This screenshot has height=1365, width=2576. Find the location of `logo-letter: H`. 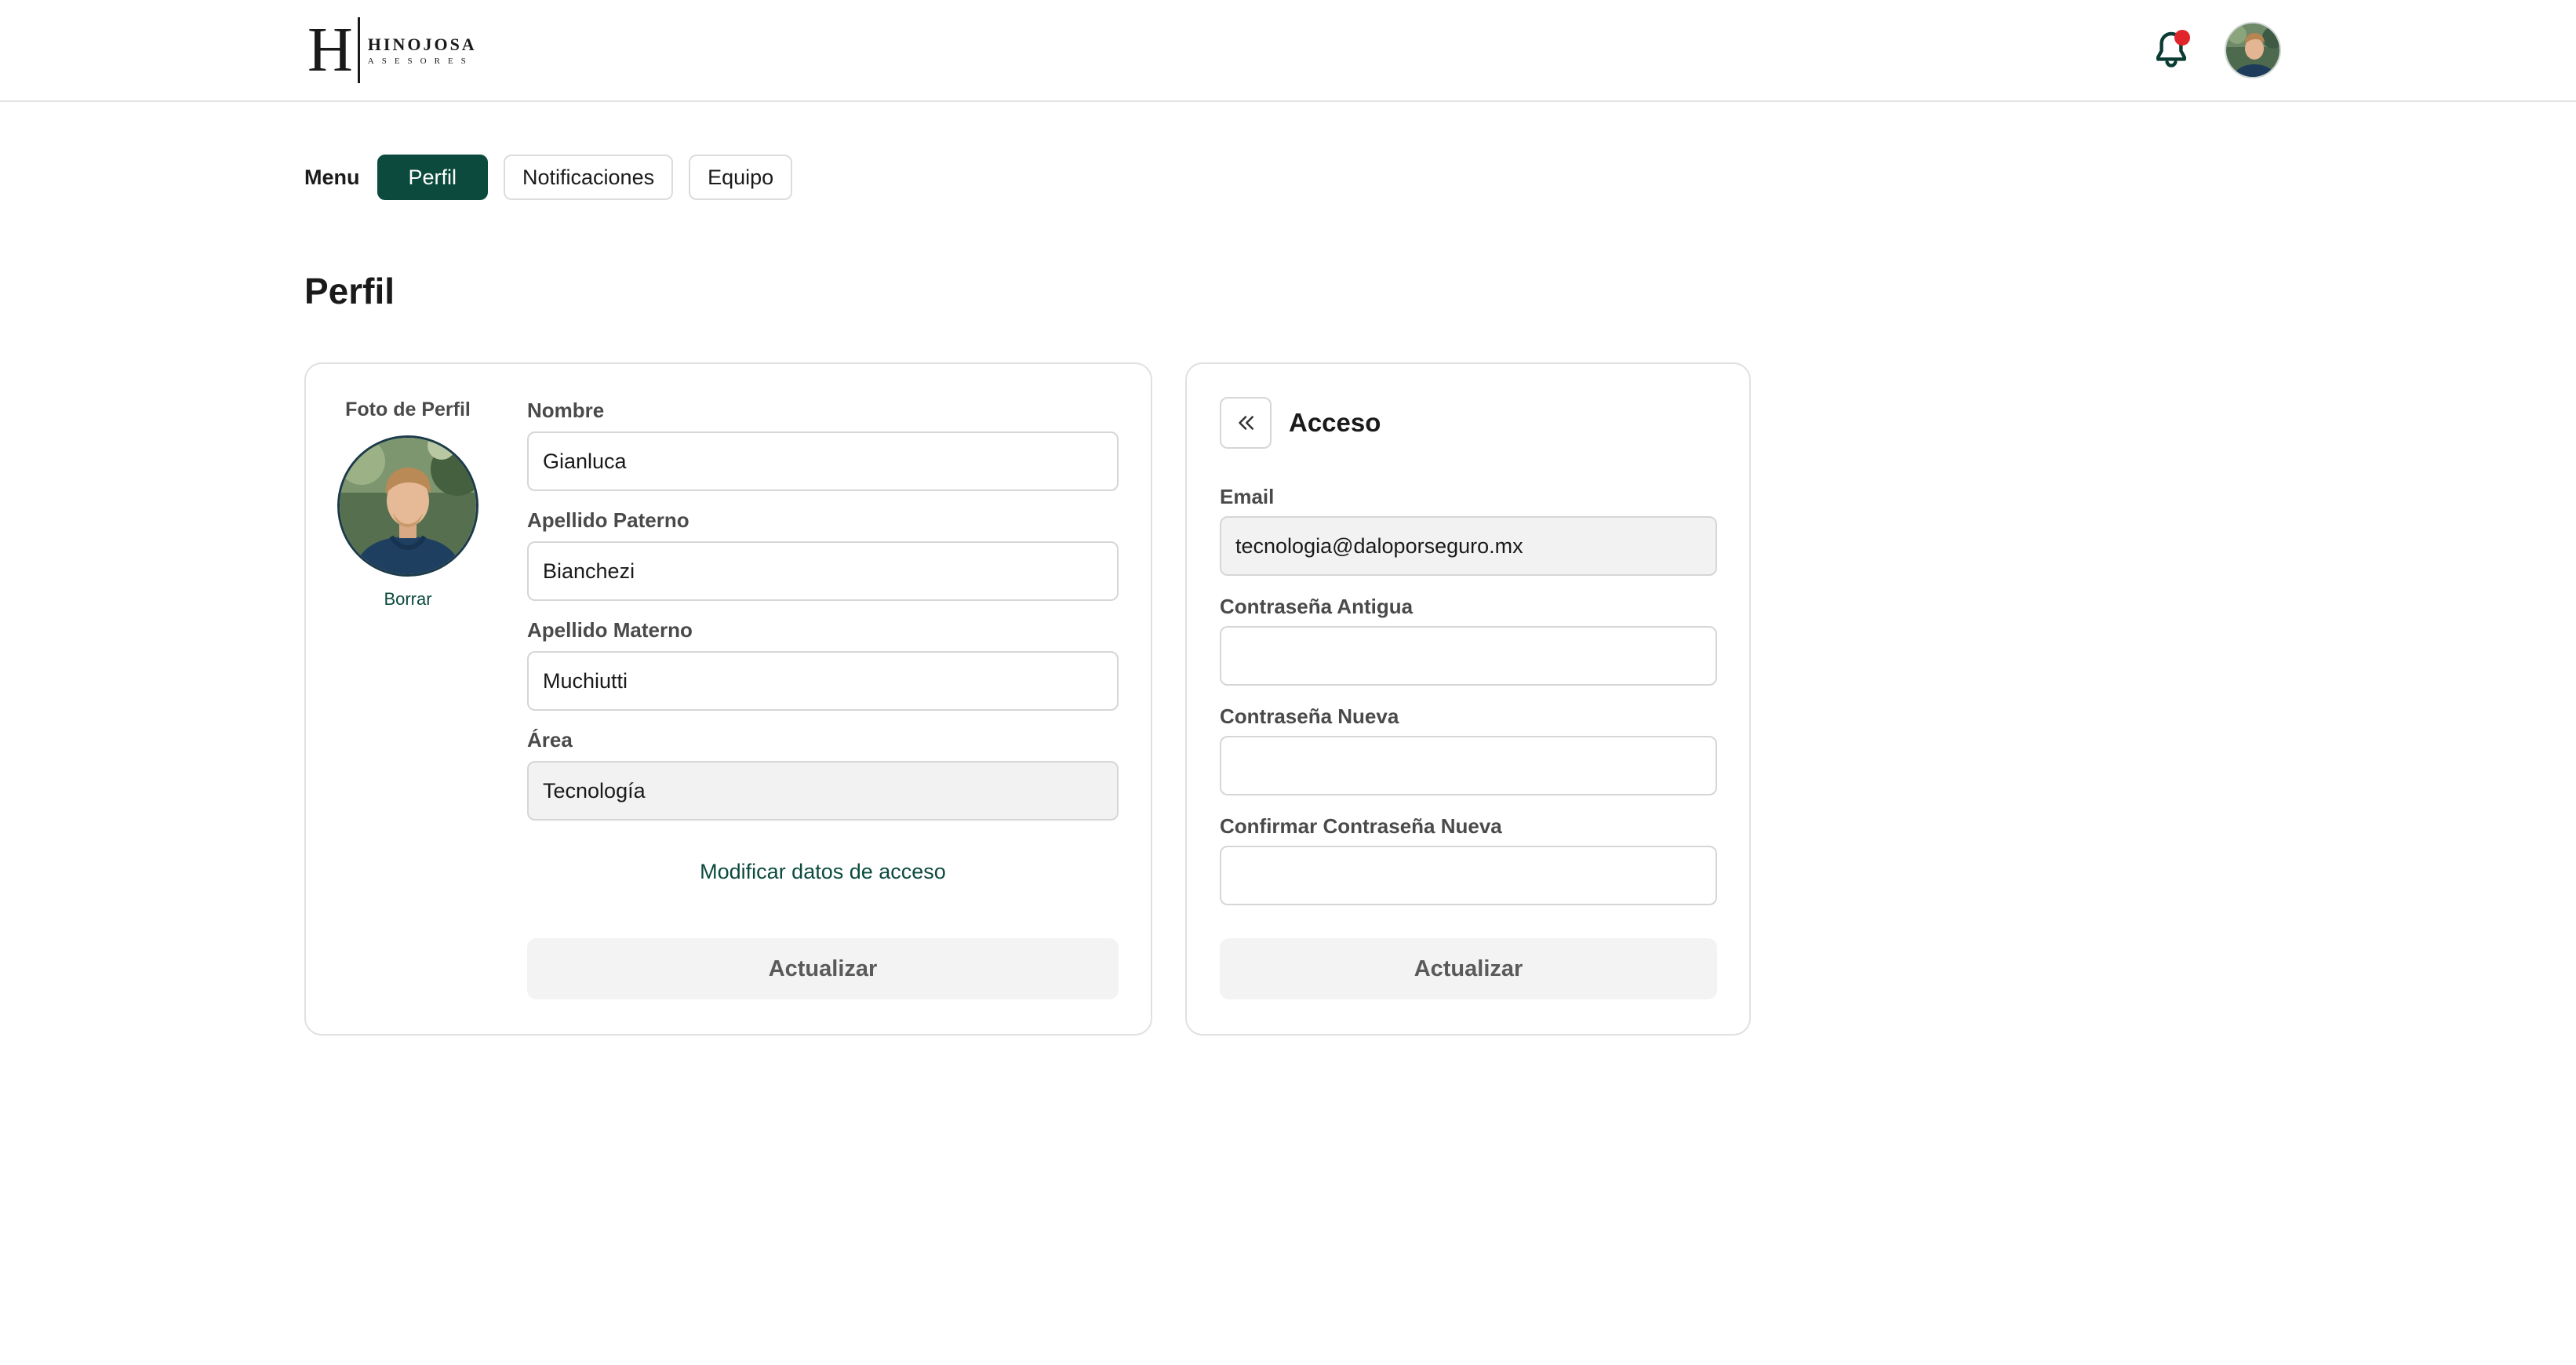

logo-letter: H is located at coordinates (330, 50).